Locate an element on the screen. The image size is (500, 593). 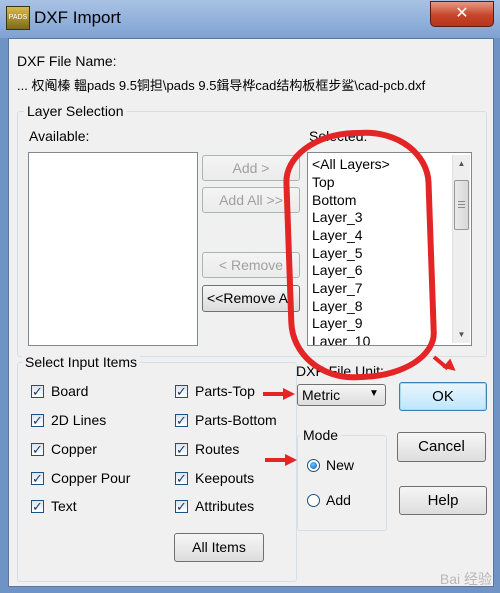
parts-top-checkbox: ✓ is located at coordinates (181, 391).